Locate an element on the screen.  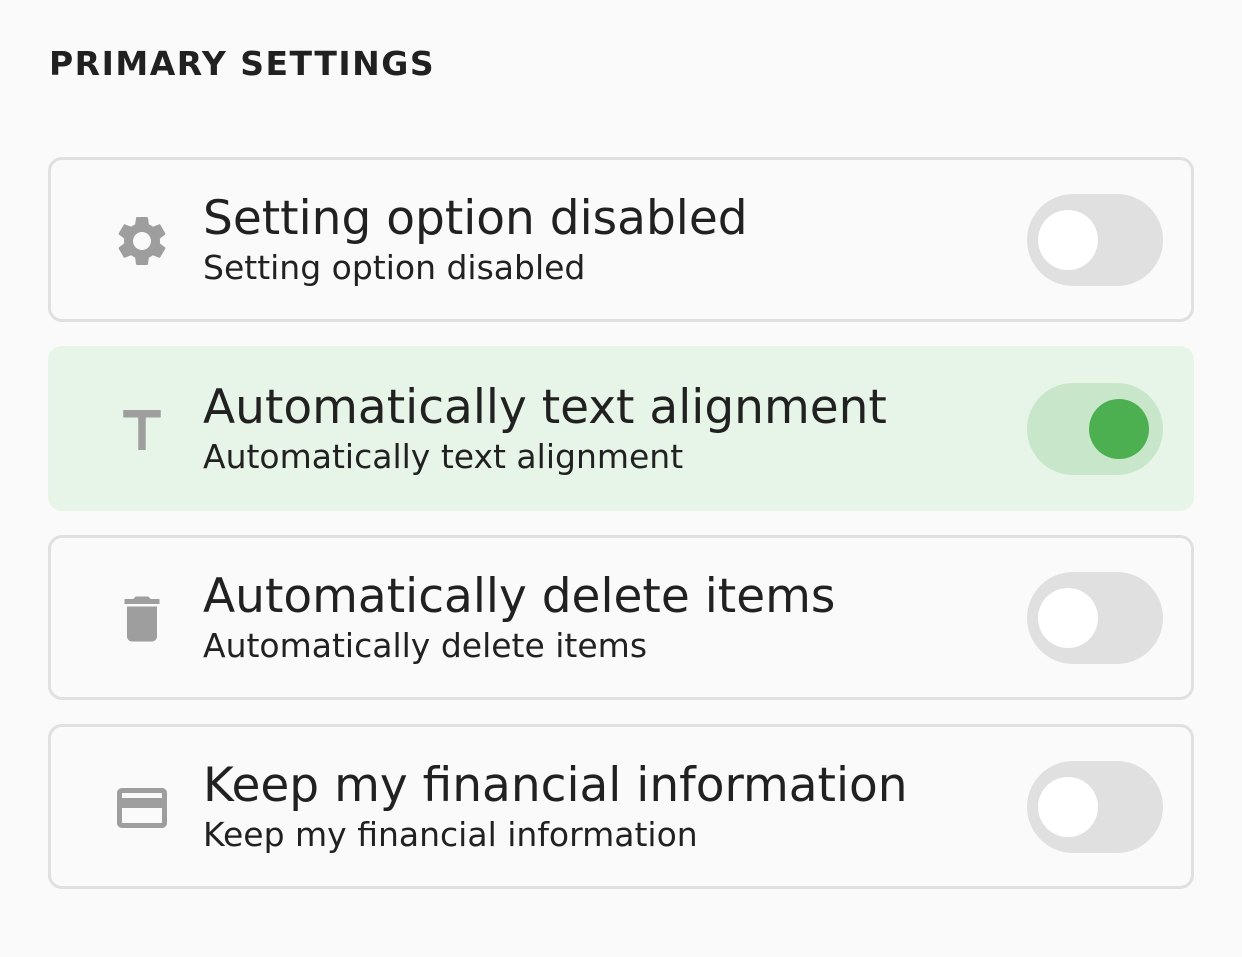
gear-icon is located at coordinates (142, 241).